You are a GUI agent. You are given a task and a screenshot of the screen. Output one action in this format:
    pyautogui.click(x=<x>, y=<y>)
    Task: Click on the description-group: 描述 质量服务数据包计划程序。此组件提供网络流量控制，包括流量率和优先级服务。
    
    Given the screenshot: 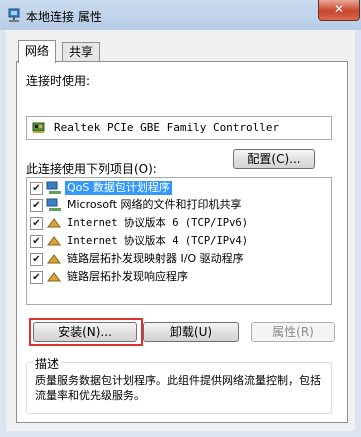 What is the action you would take?
    pyautogui.click(x=179, y=384)
    